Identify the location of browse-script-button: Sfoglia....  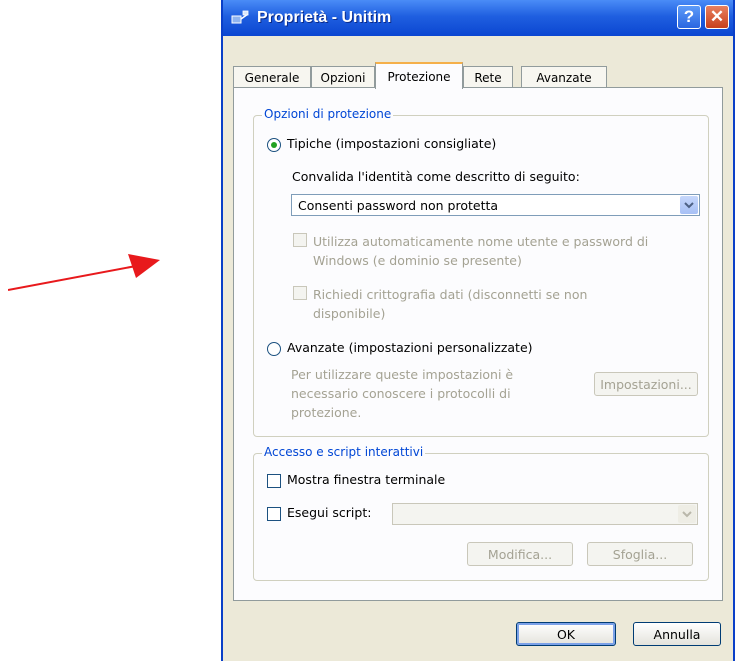
(640, 554).